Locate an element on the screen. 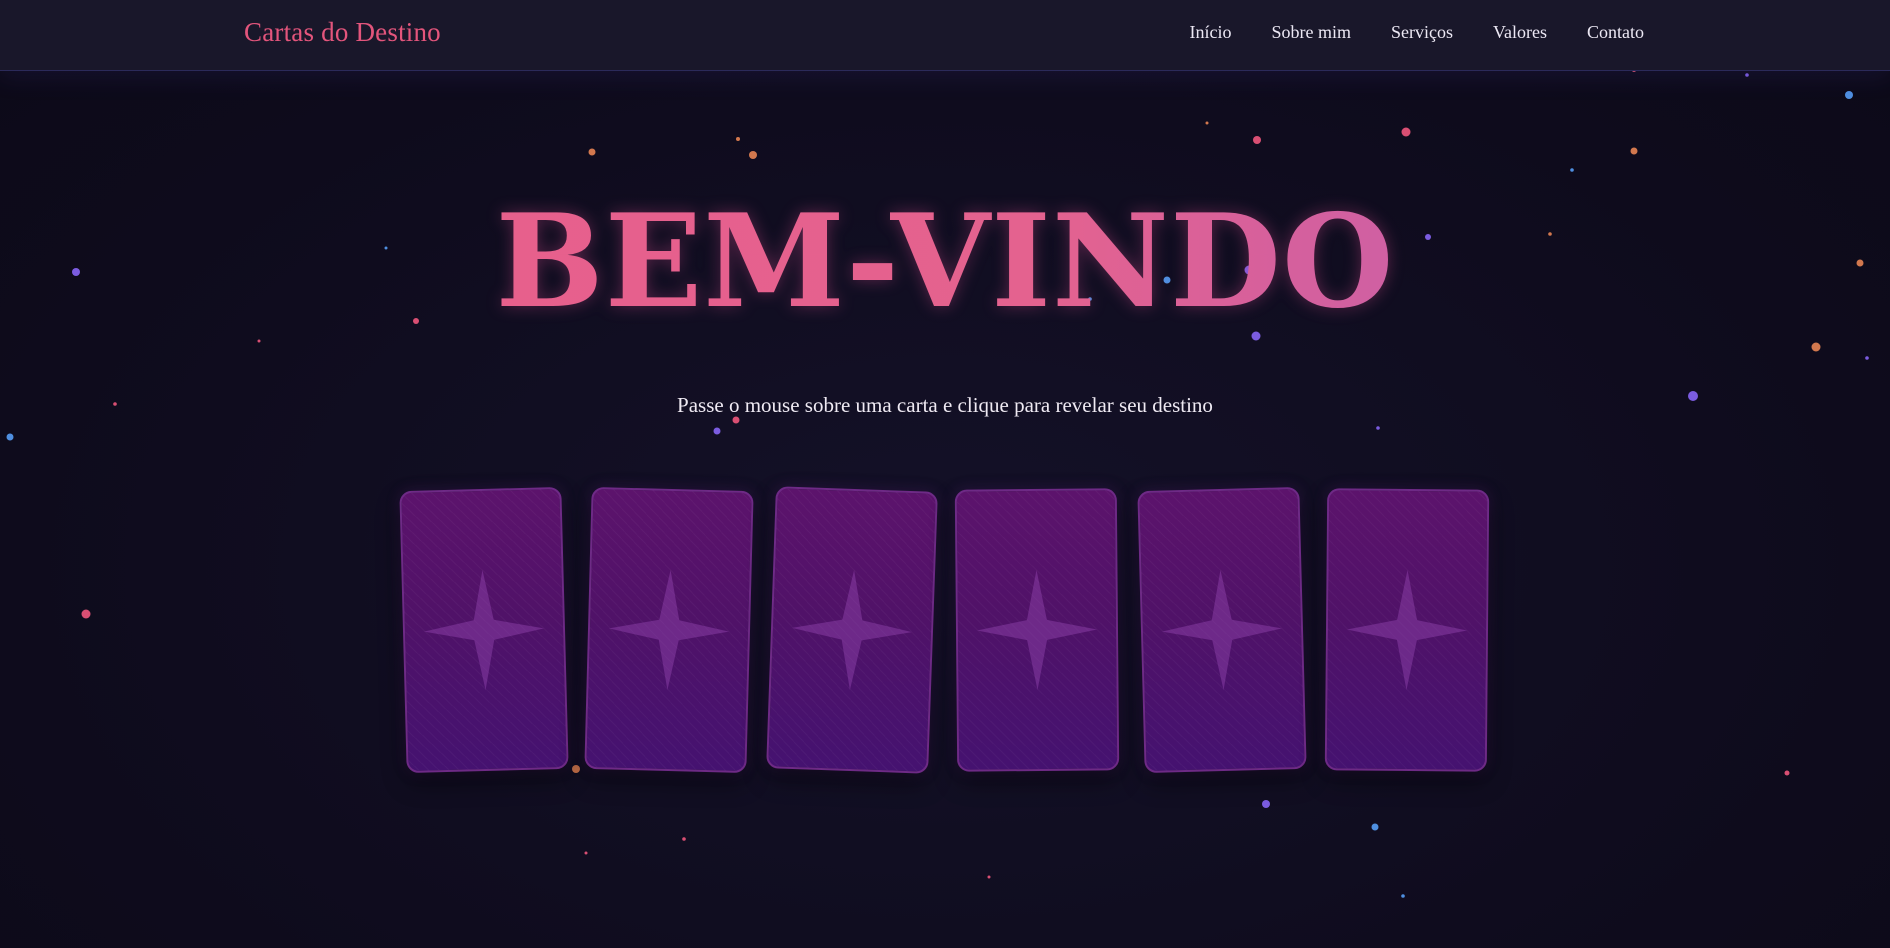 The height and width of the screenshot is (948, 1890). nav-link-servicos: Serviços is located at coordinates (1422, 32).